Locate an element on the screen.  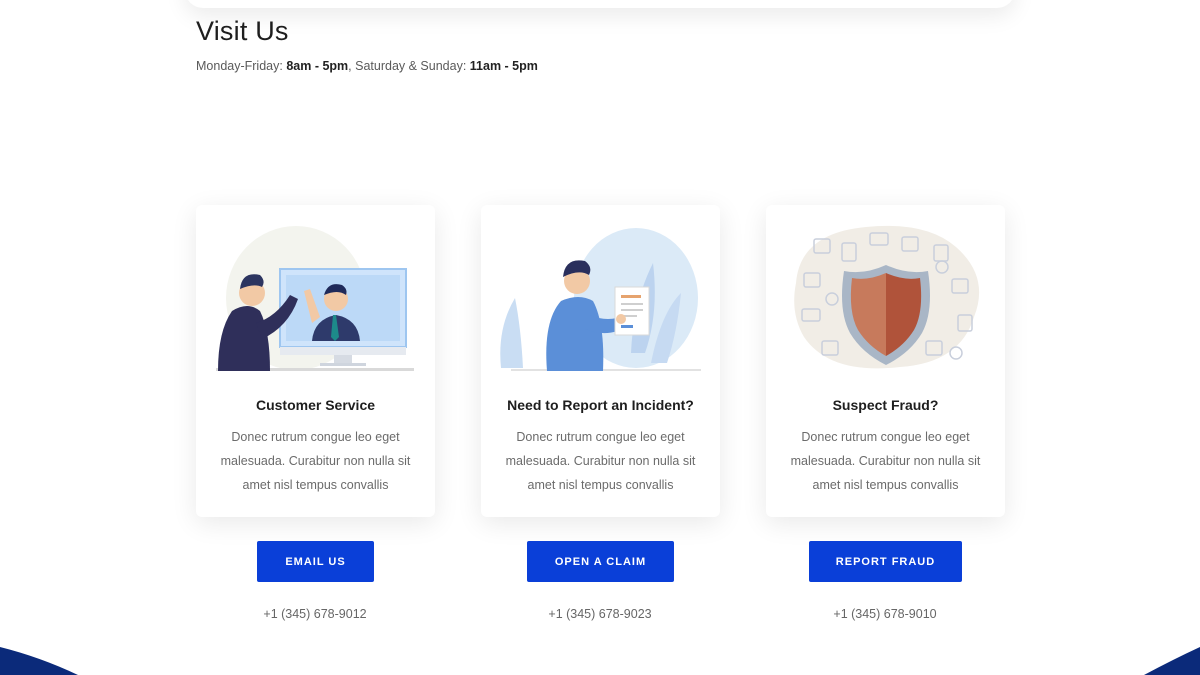
footer-wave-left is located at coordinates (39, 661).